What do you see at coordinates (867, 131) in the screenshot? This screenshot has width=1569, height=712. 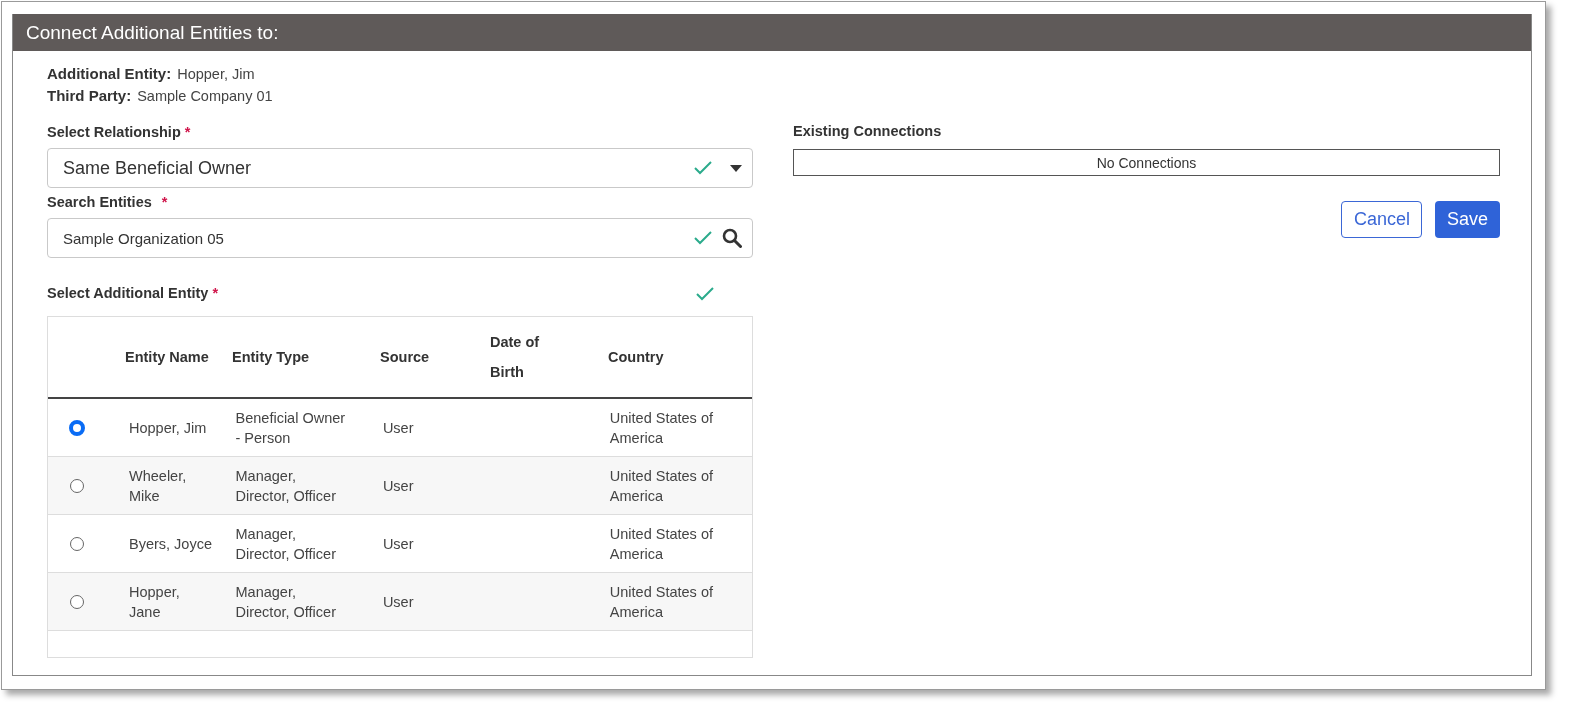 I see `section-label: Existing Connections` at bounding box center [867, 131].